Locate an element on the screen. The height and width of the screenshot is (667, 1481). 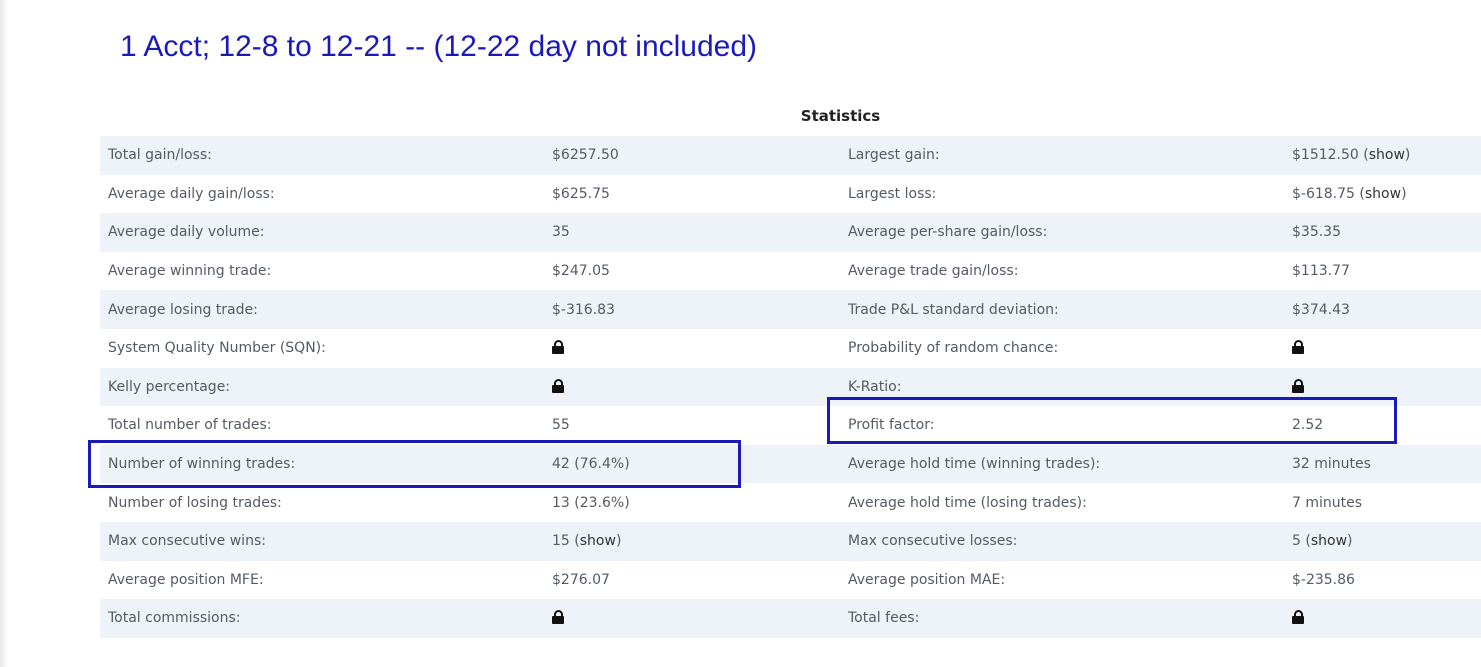
stat-label: Probability of random chance: is located at coordinates (953, 348).